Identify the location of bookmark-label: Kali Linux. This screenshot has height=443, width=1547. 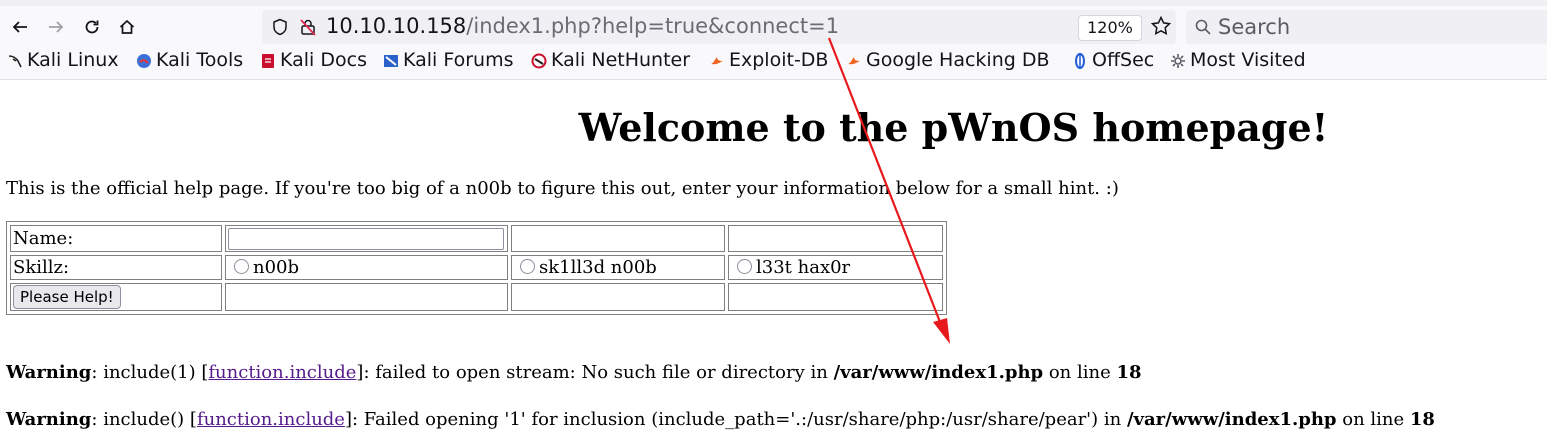
(73, 60).